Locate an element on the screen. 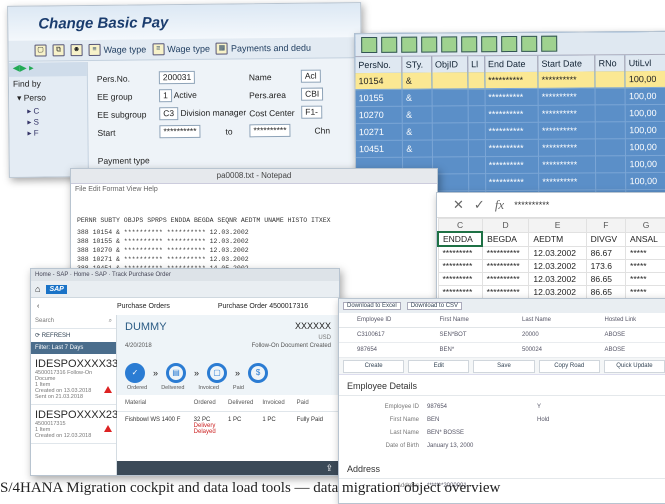 The width and height of the screenshot is (665, 504). tree-node: ▸ F is located at coordinates (48, 133).